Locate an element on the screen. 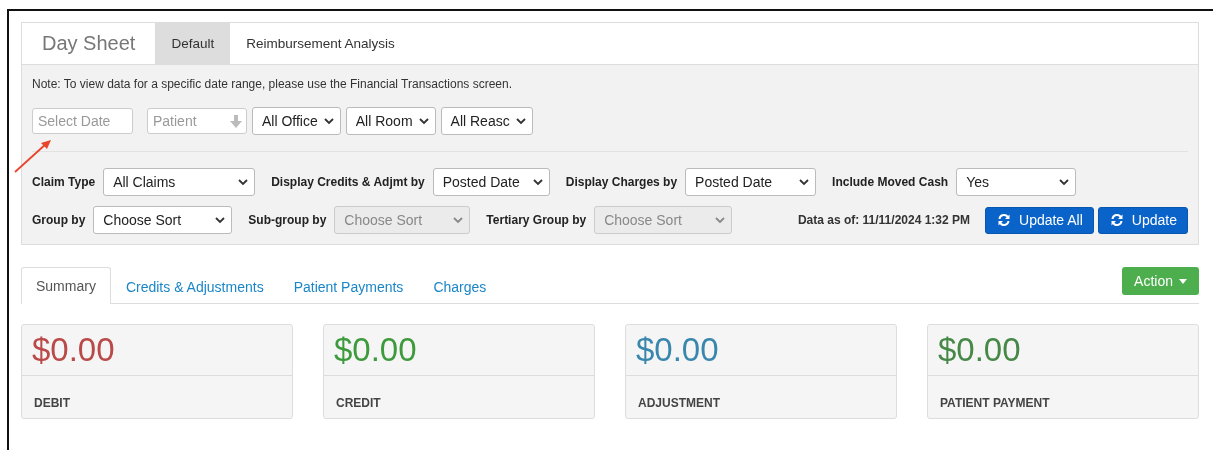 The image size is (1213, 450). card-label: CREDIT is located at coordinates (358, 403).